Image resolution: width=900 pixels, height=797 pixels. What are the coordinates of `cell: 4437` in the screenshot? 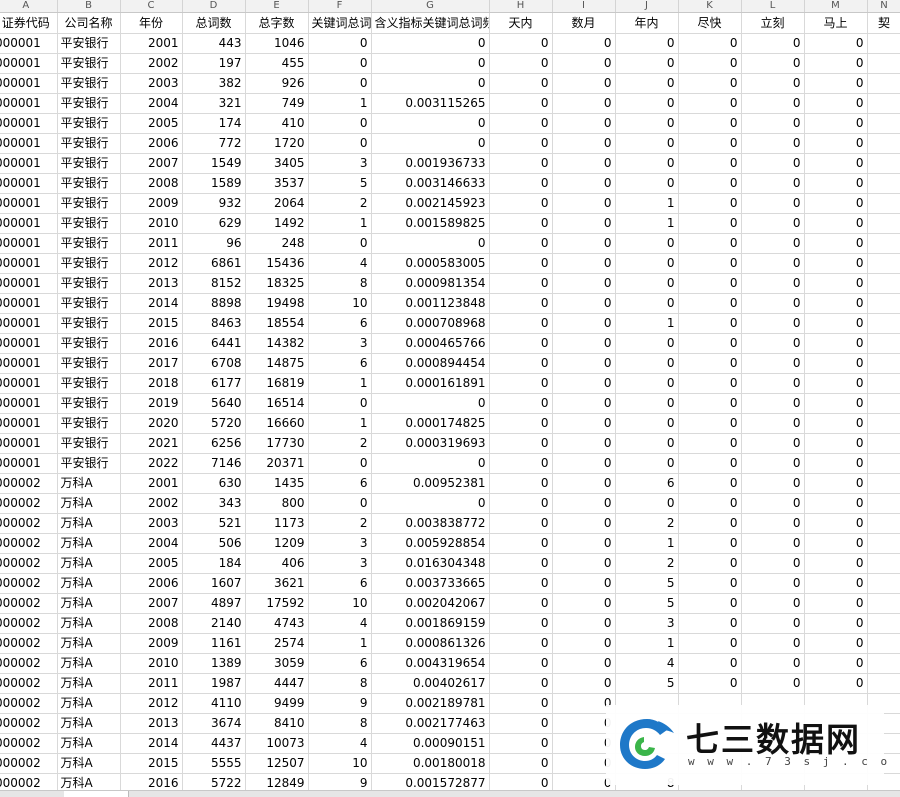 It's located at (214, 743).